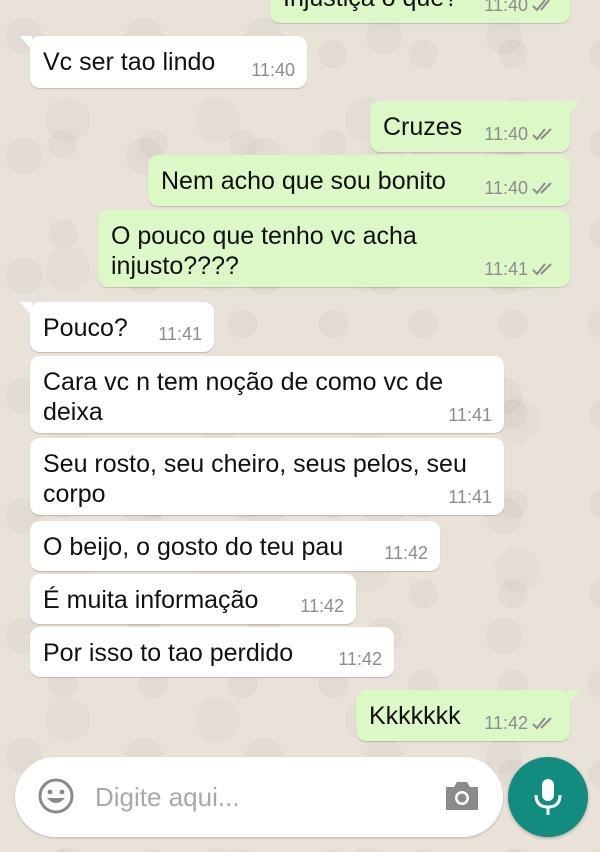  Describe the element at coordinates (73, 412) in the screenshot. I see `message-text-line-2: deixa` at that location.